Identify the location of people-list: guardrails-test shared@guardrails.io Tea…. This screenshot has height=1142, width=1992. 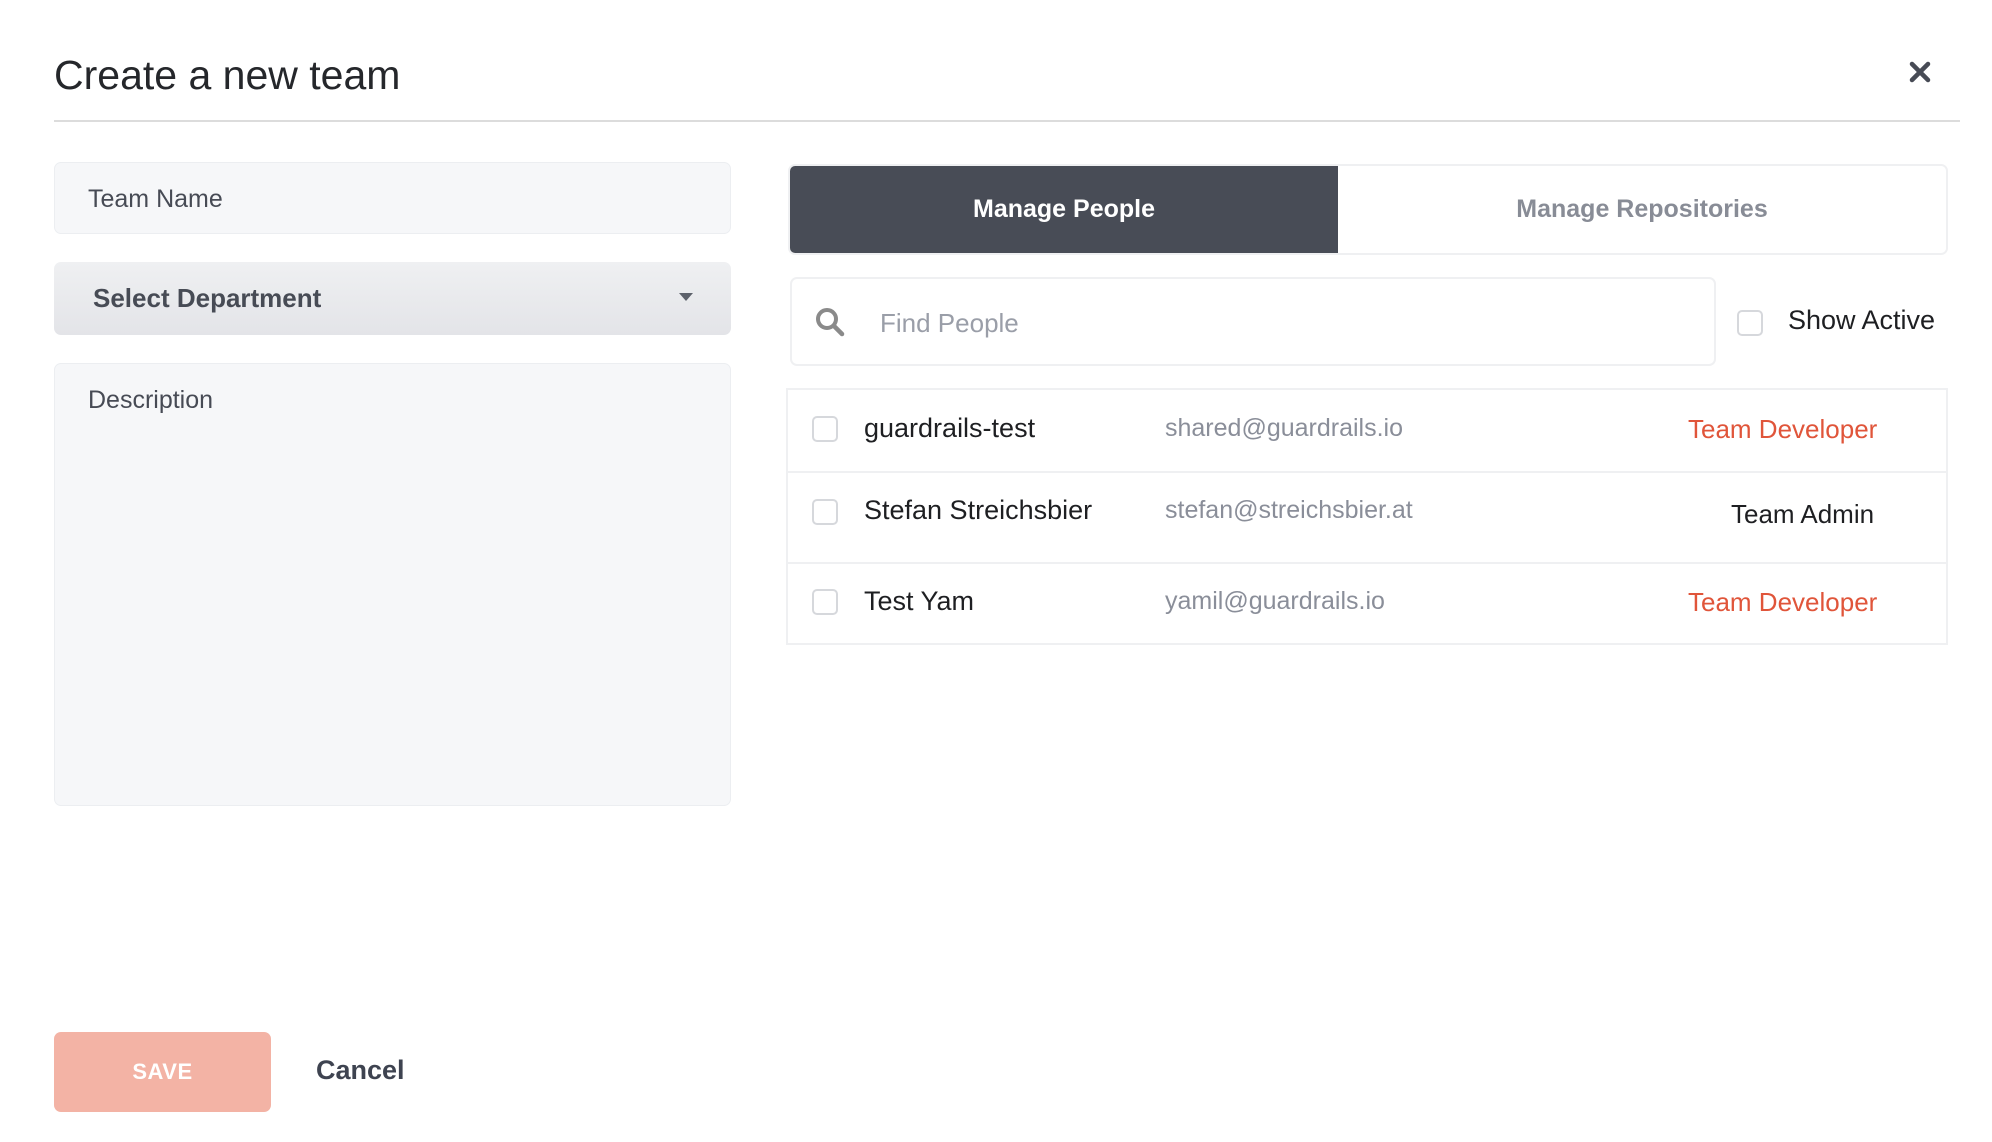
(1367, 516).